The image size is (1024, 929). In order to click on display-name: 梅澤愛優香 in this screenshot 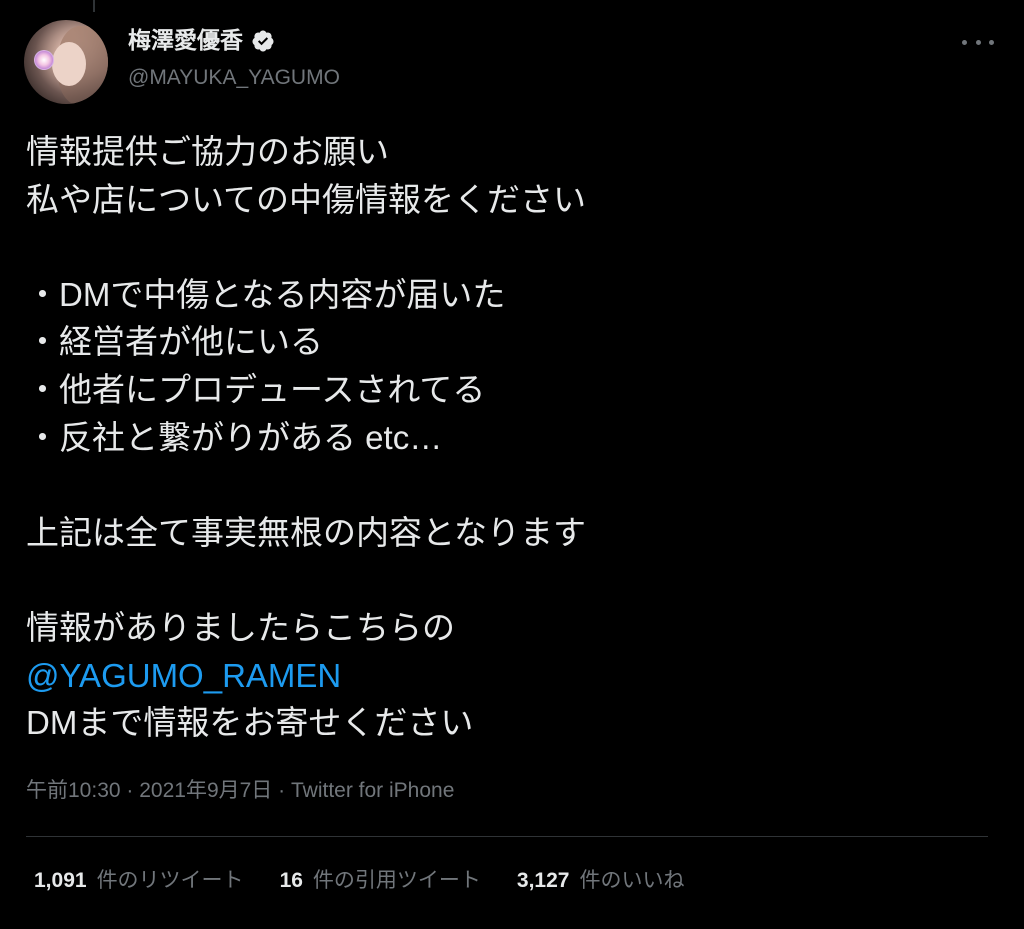, I will do `click(185, 41)`.